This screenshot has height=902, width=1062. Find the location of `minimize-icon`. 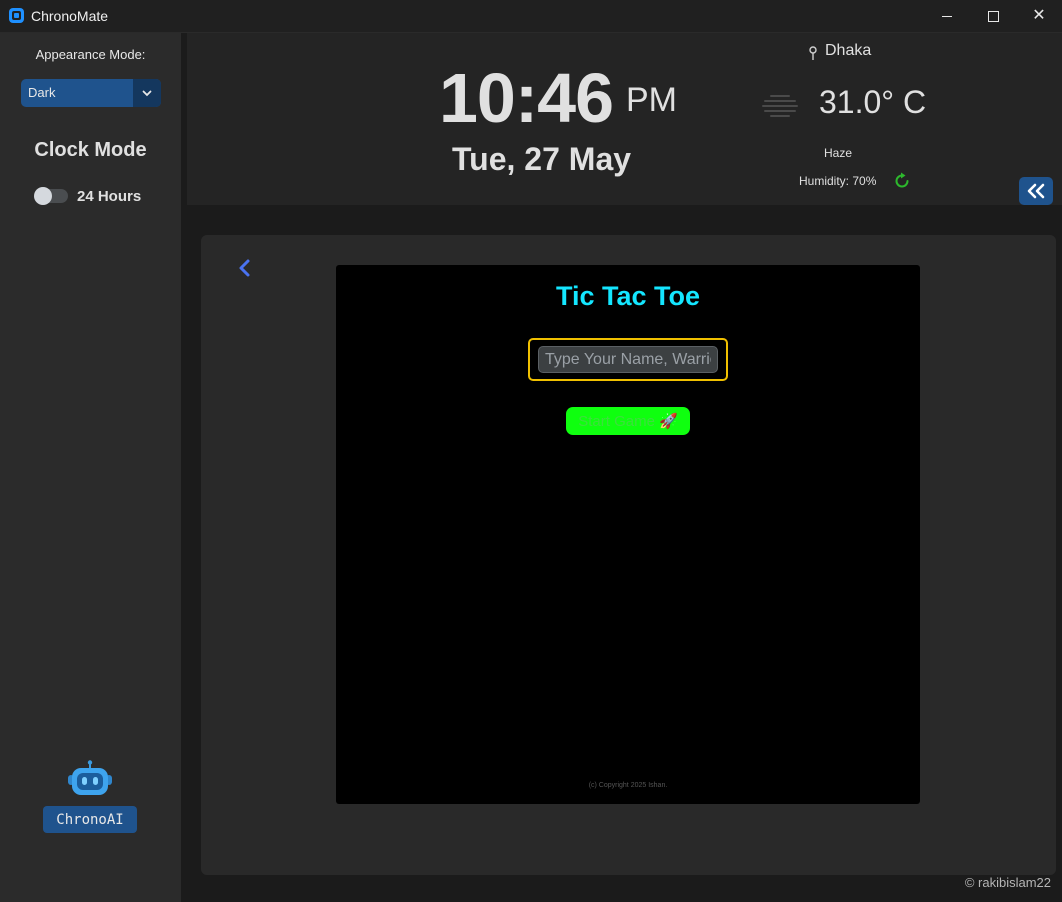

minimize-icon is located at coordinates (947, 16).